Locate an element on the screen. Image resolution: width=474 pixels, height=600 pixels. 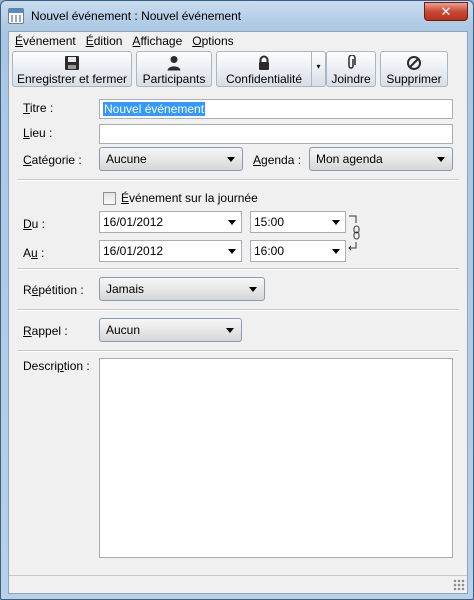
paperclip-icon is located at coordinates (351, 62).